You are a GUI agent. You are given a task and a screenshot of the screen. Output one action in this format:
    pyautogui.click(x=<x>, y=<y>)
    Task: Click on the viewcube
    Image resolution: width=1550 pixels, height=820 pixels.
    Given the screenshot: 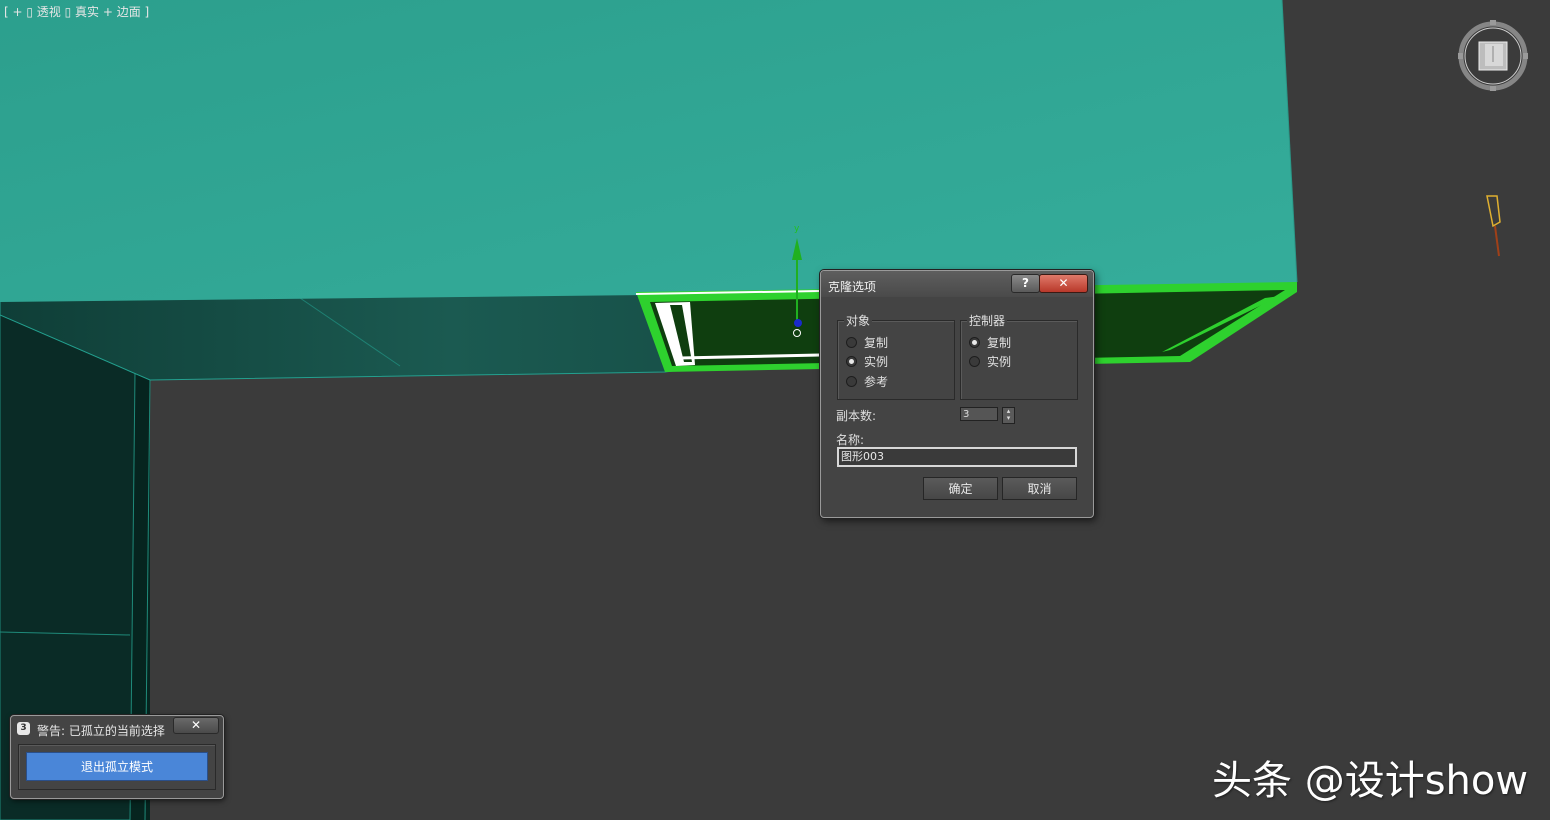 What is the action you would take?
    pyautogui.click(x=1493, y=55)
    